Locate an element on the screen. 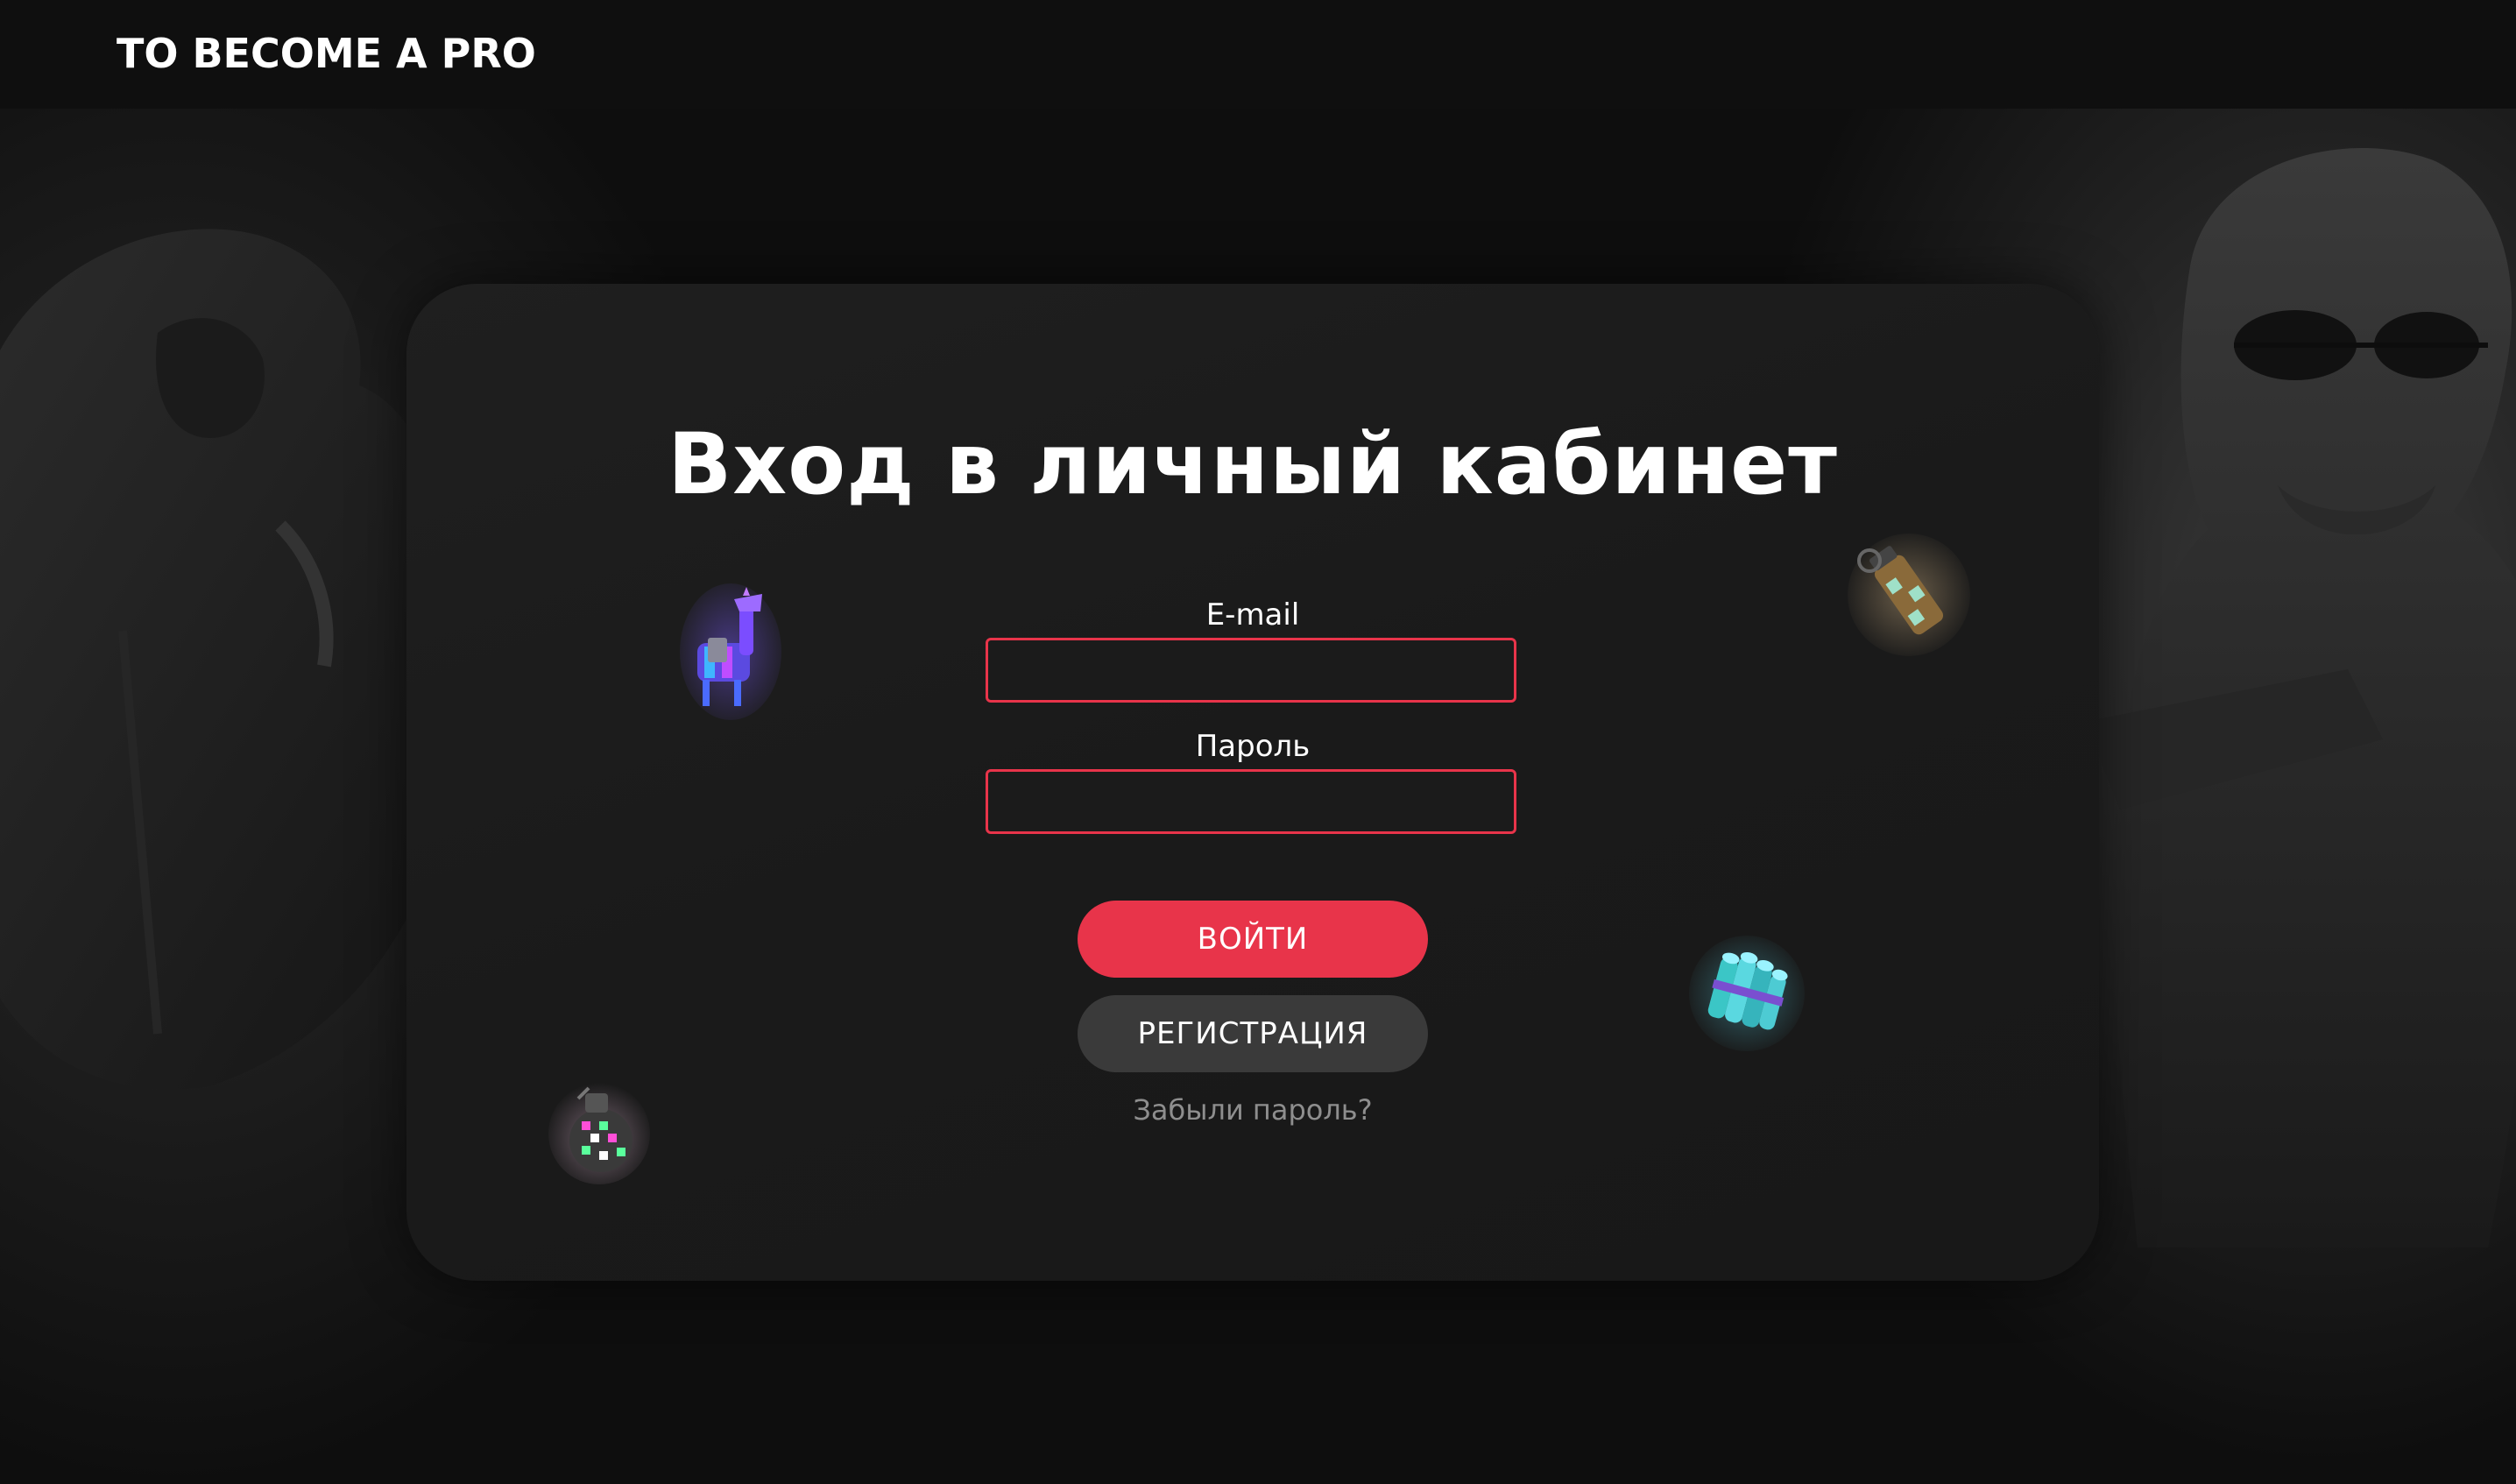  password-label: Пароль is located at coordinates (1253, 746).